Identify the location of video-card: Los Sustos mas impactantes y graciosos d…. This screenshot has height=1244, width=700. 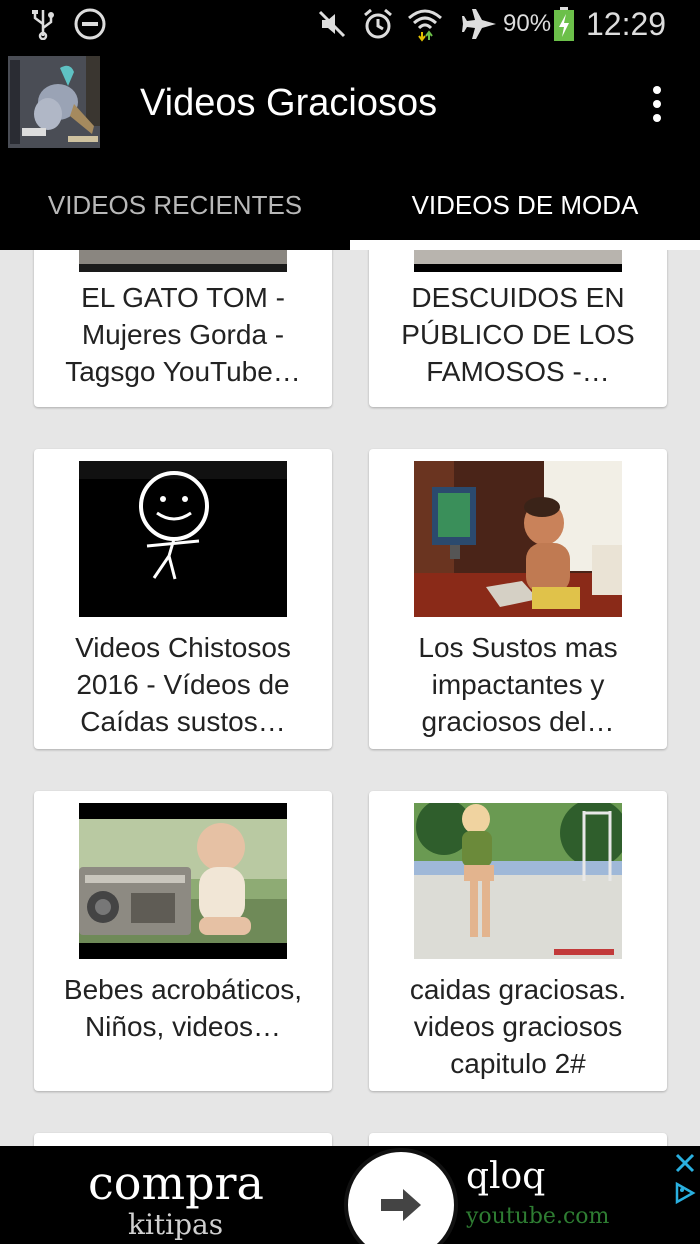
(518, 599).